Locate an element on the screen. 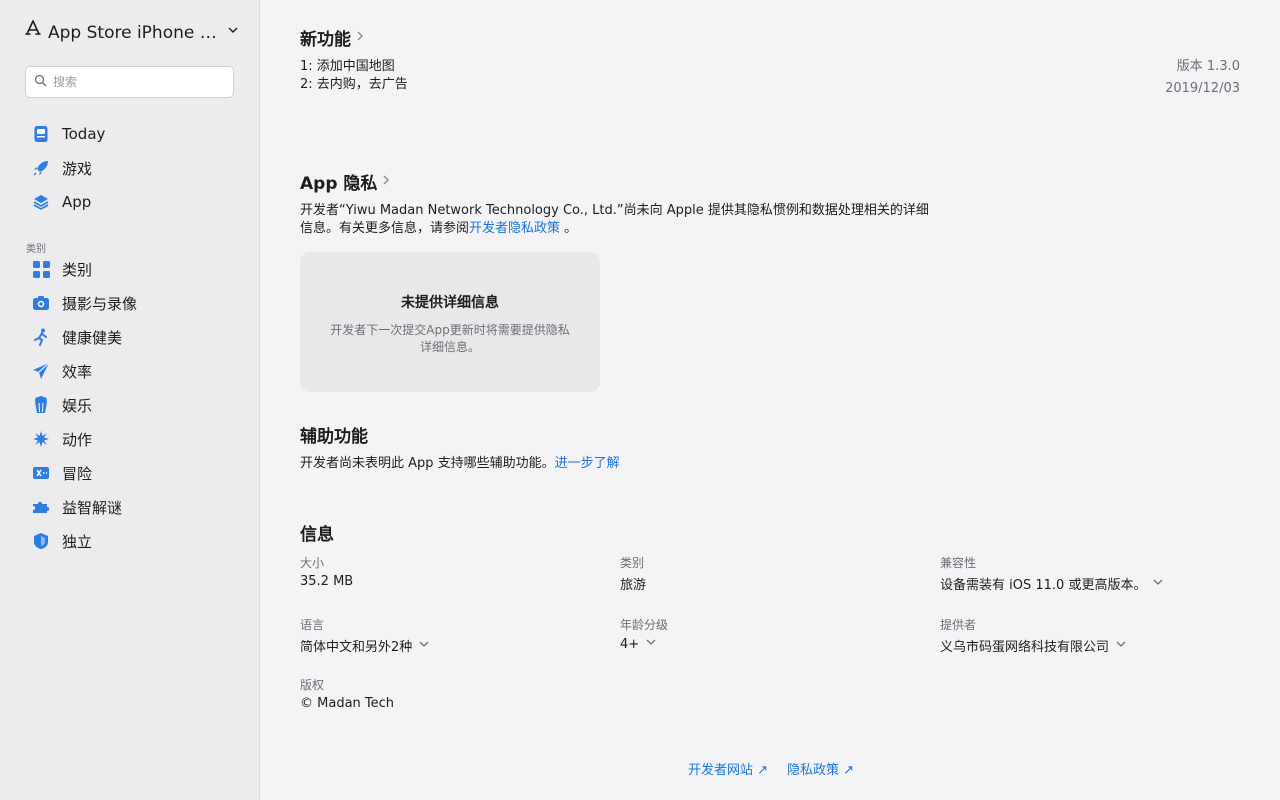  paper-plane-icon is located at coordinates (41, 371).